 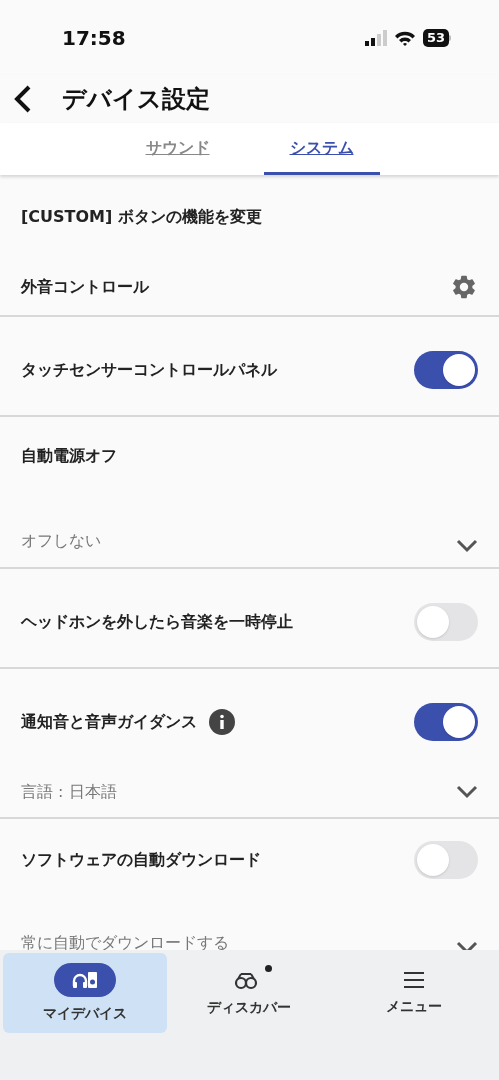 What do you see at coordinates (413, 993) in the screenshot?
I see `nav-tab: メニュー` at bounding box center [413, 993].